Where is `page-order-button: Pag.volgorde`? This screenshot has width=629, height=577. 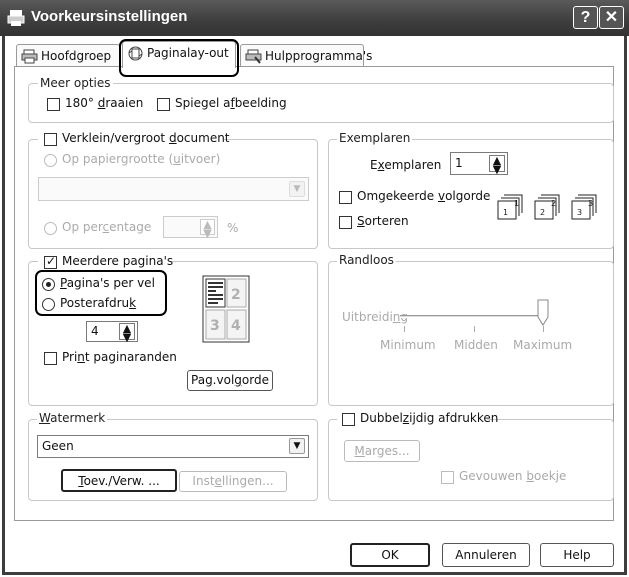 page-order-button: Pag.volgorde is located at coordinates (230, 380).